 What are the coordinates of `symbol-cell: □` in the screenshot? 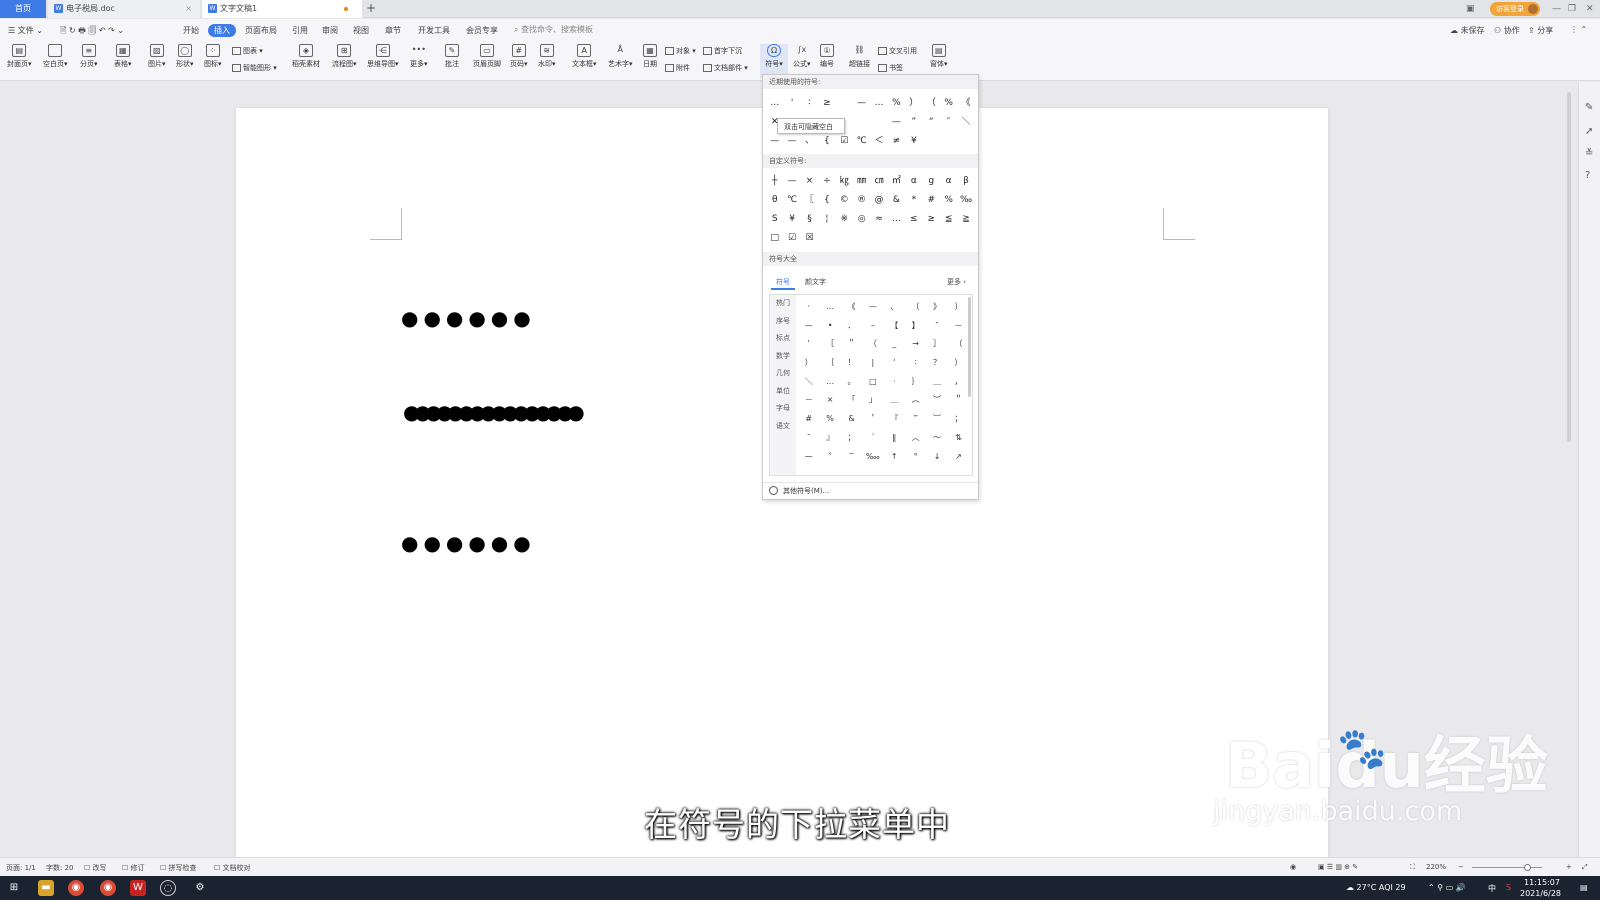 It's located at (872, 382).